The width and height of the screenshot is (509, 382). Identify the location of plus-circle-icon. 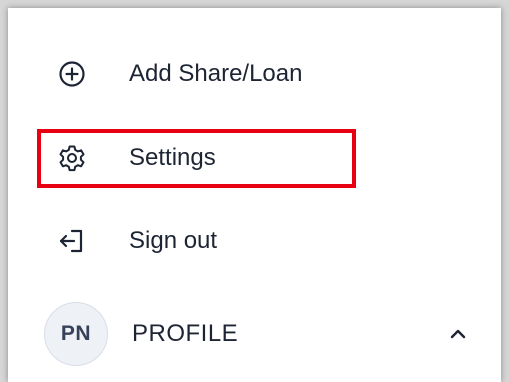
(72, 74).